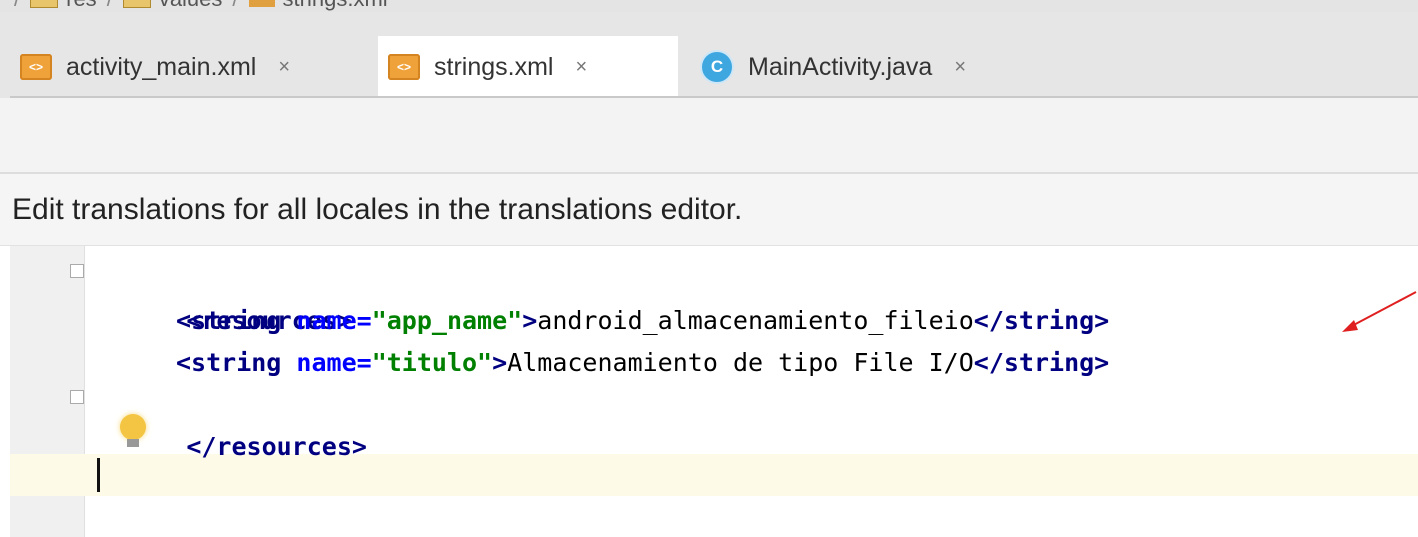 The height and width of the screenshot is (537, 1418). I want to click on tab-strings-xml: <> strings.xml ×, so click(528, 67).